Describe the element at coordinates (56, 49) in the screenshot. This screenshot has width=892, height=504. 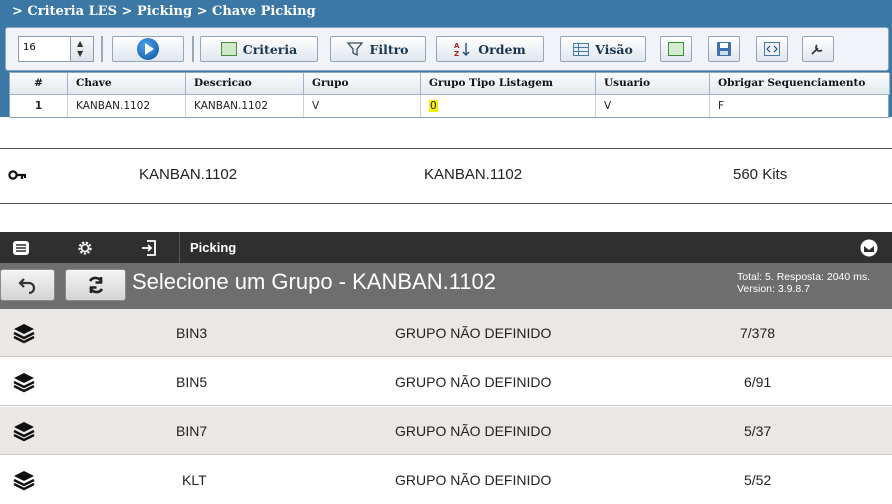
I see `page-size-stepper: 16 ▲ ▼` at that location.